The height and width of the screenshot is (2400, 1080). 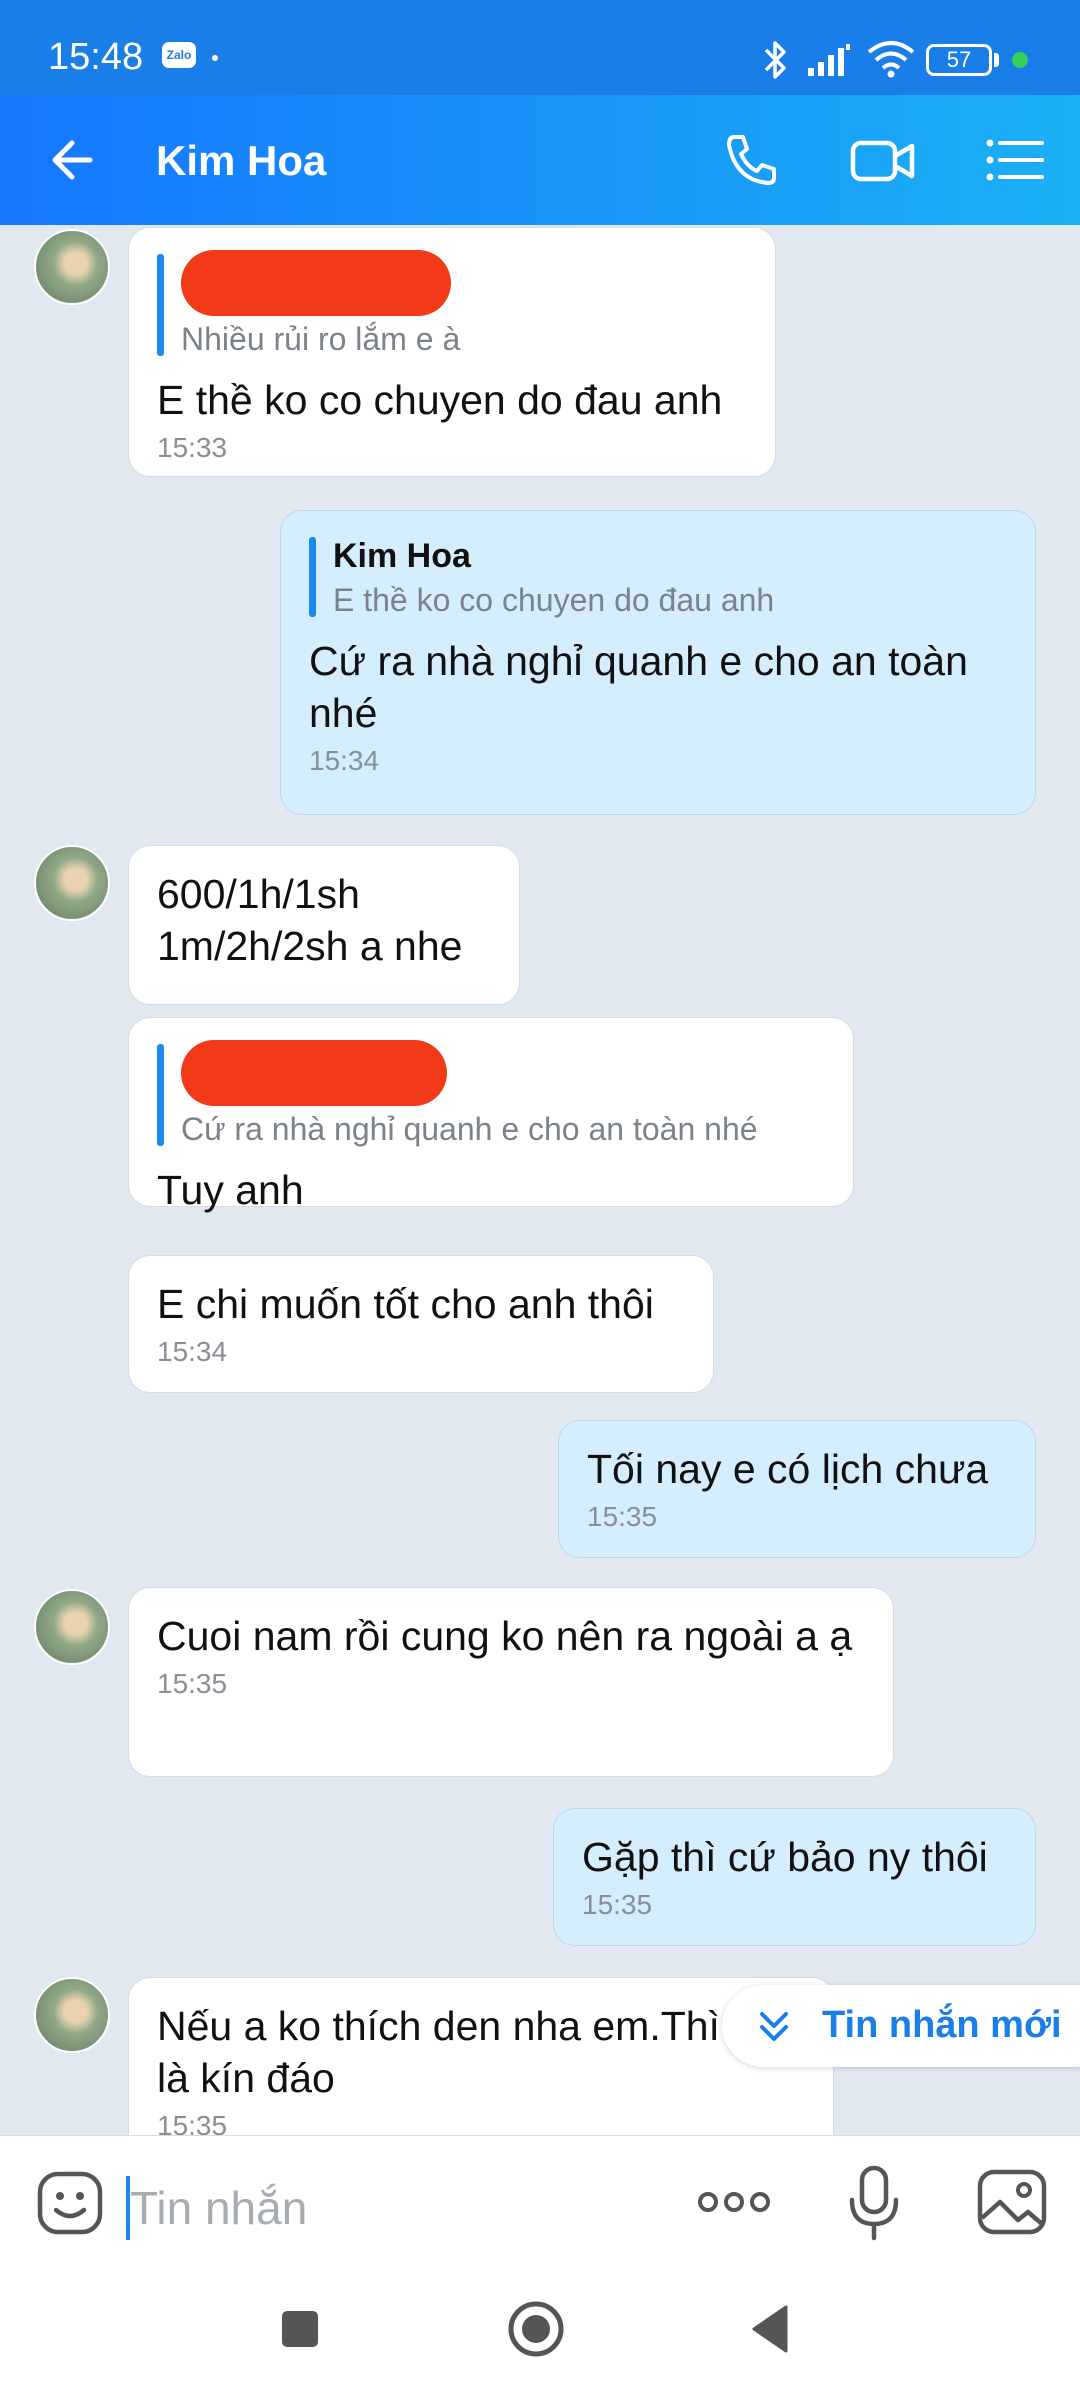 I want to click on quote-text: Nhiều rủi ro lắm e à, so click(x=321, y=339).